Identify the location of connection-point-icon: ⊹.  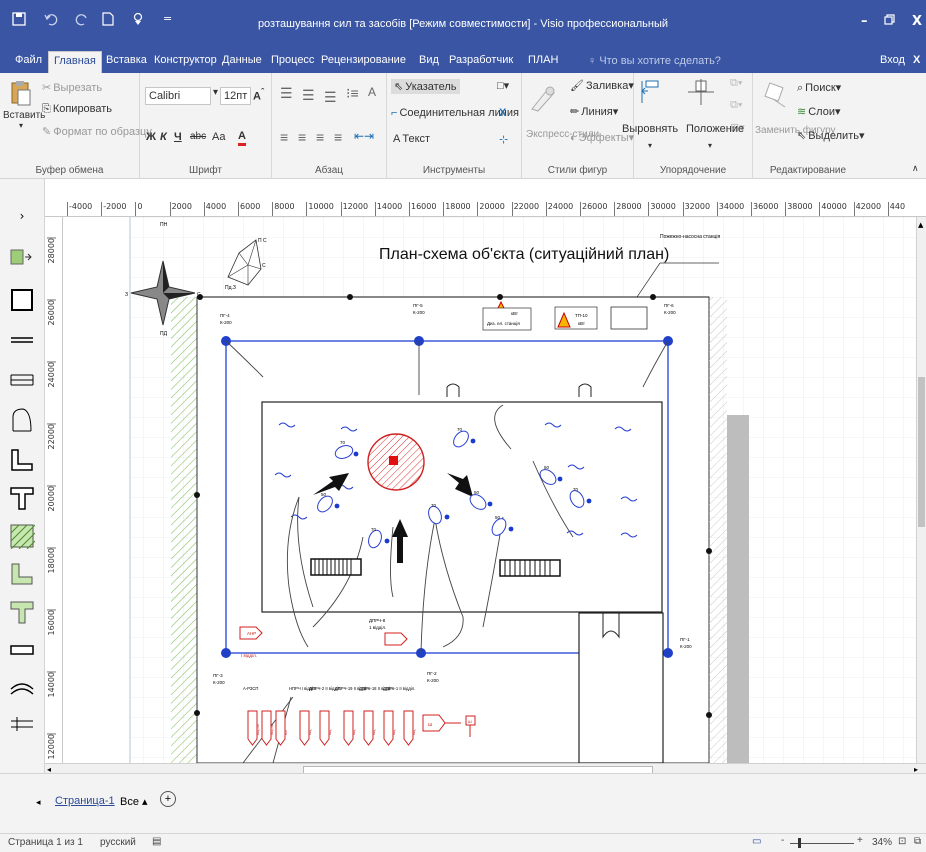
(503, 139).